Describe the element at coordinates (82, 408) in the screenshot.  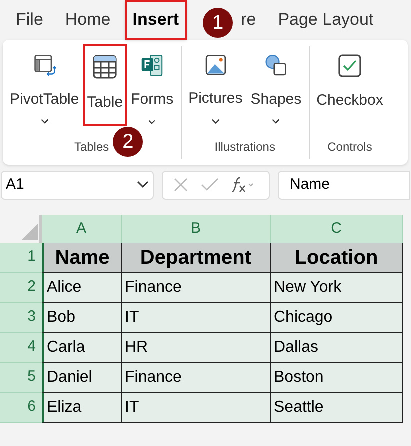
I see `table-cell: Eliza` at that location.